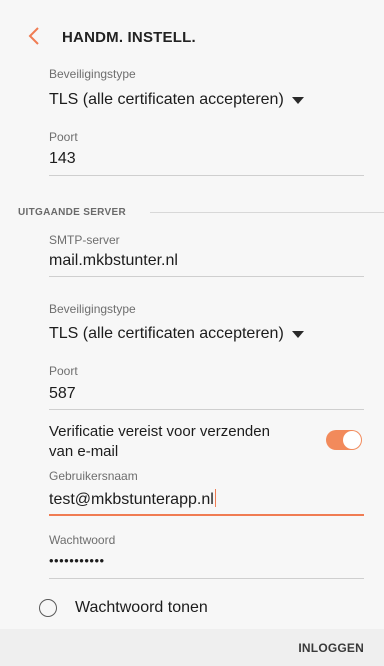  Describe the element at coordinates (63, 371) in the screenshot. I see `outgoing-port-label: Poort` at that location.